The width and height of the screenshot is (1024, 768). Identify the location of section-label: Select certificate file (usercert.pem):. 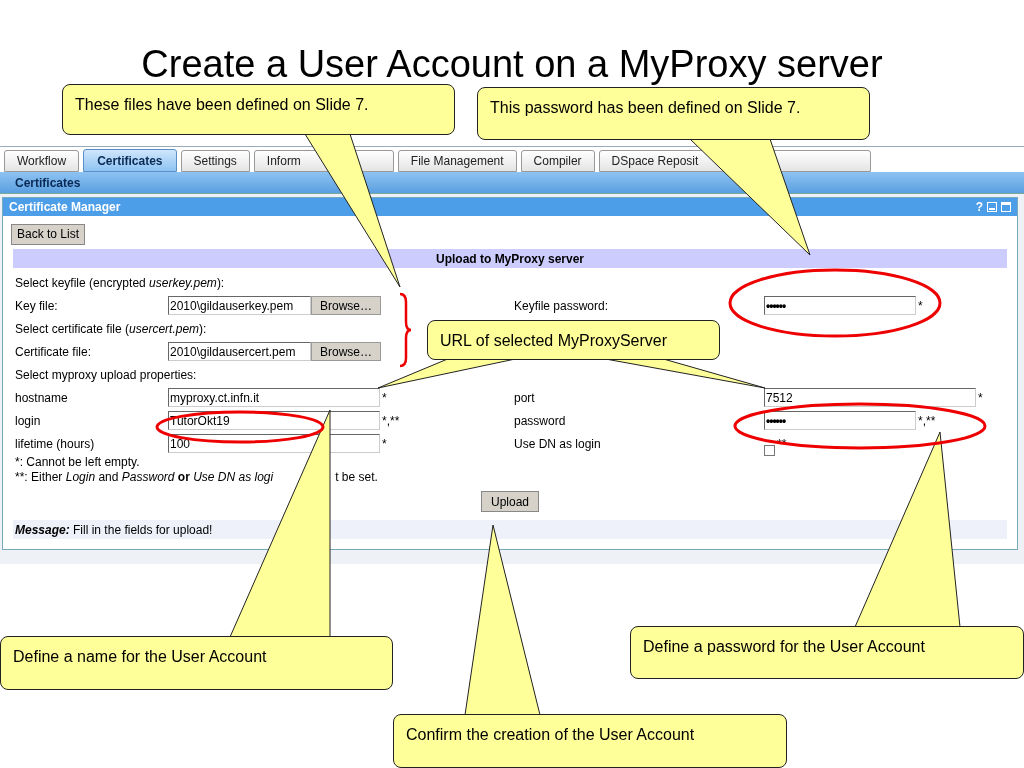
(111, 329).